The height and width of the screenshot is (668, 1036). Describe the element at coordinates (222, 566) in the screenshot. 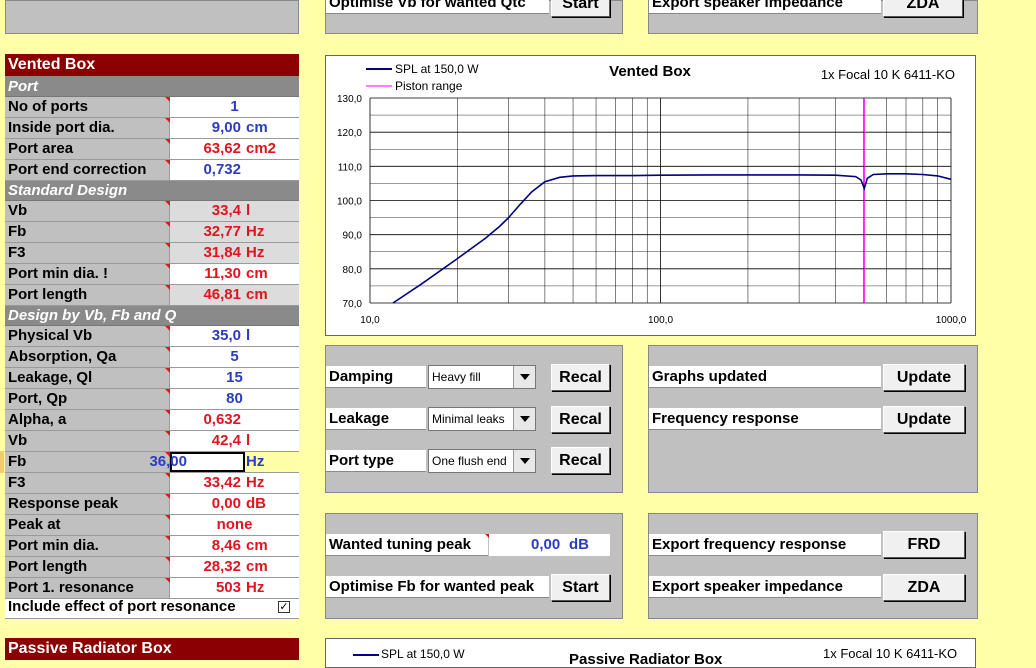

I see `row-value: 28,32` at that location.